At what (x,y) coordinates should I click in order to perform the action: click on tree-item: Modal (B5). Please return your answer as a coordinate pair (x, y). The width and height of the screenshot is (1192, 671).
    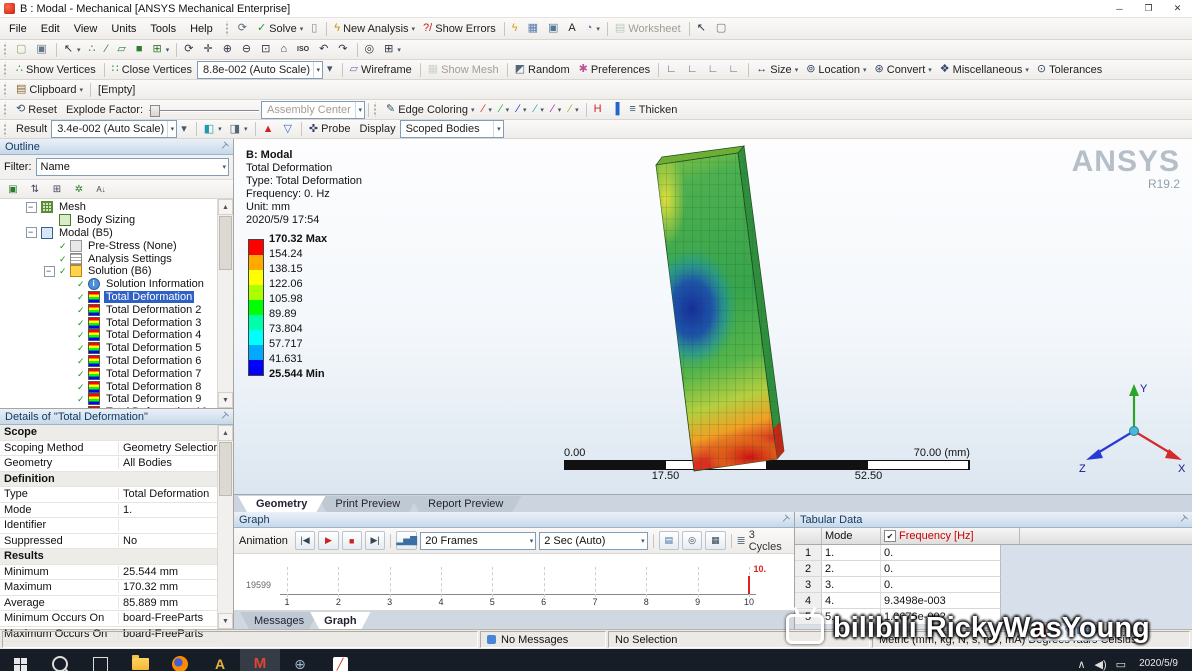
    Looking at the image, I should click on (108, 233).